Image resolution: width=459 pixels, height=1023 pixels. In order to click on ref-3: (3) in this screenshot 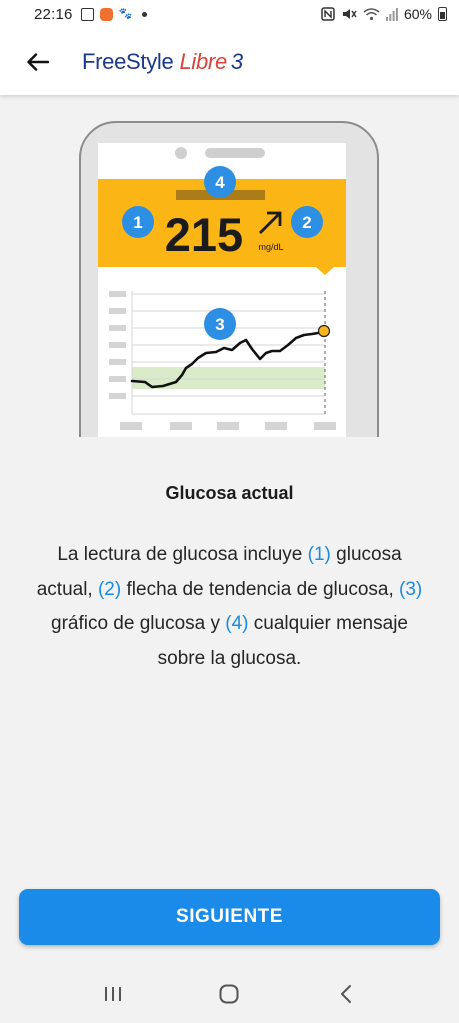, I will do `click(411, 589)`.